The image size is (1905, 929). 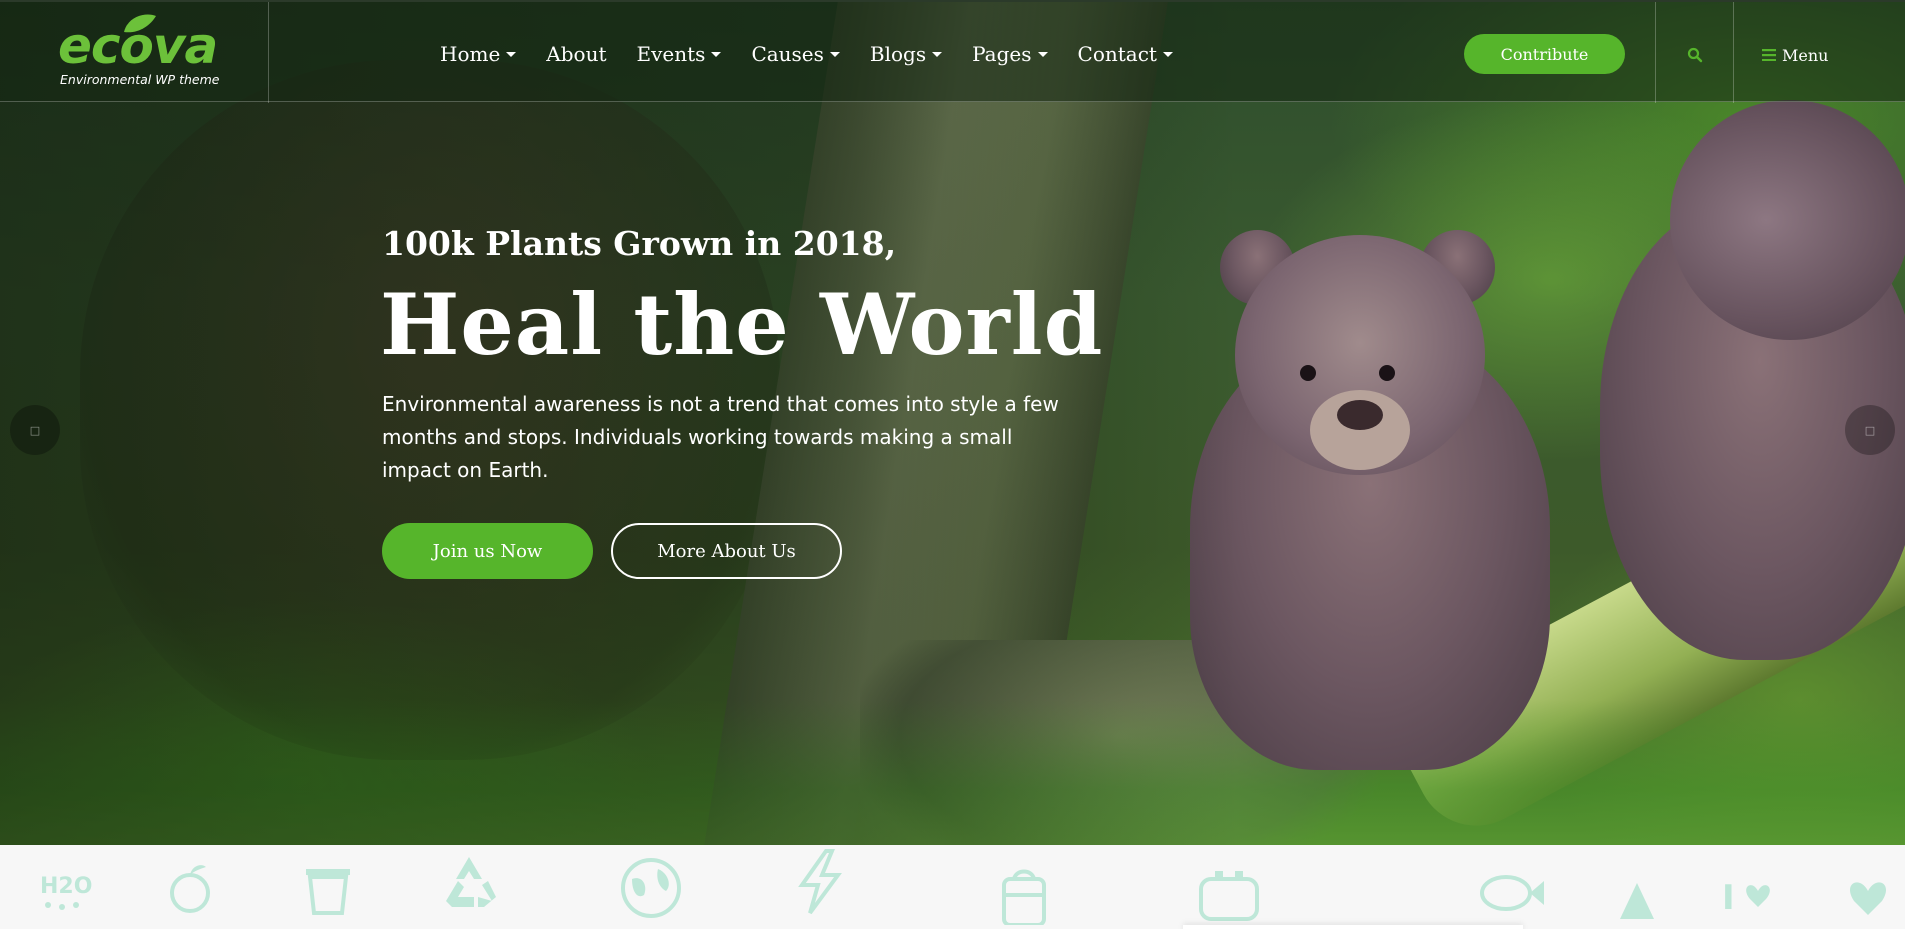 I want to click on hero-subtitle: 100k Plants Grown in 2018,, so click(x=639, y=243).